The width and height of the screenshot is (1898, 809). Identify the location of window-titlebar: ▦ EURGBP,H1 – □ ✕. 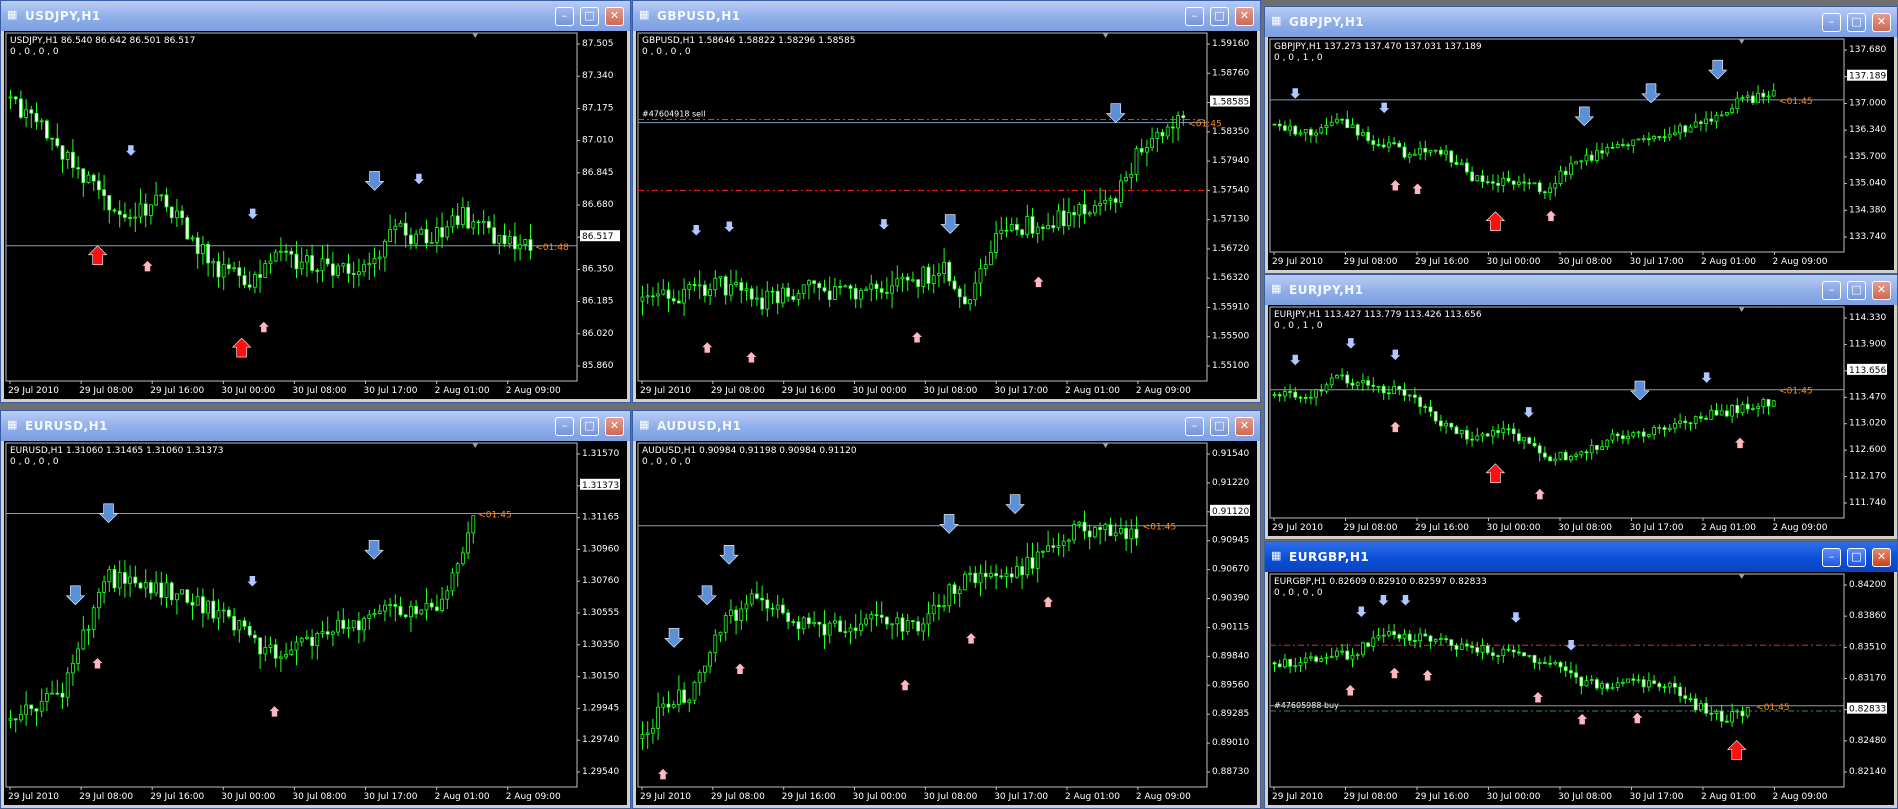
(1581, 557).